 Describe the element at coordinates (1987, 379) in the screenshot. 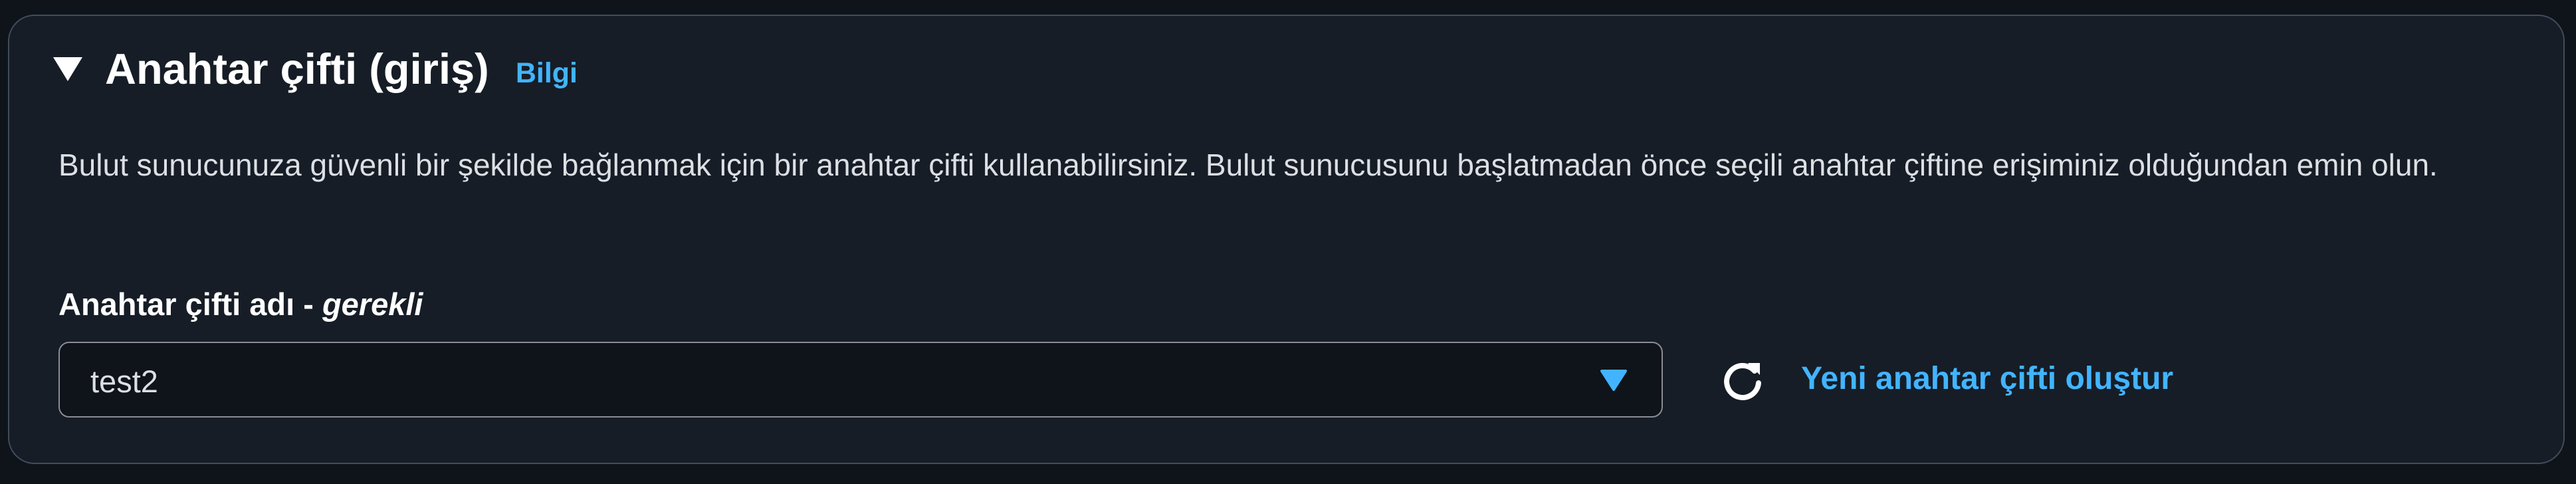

I see `create-key-pair-link: Yeni anahtar çifti oluştur` at that location.